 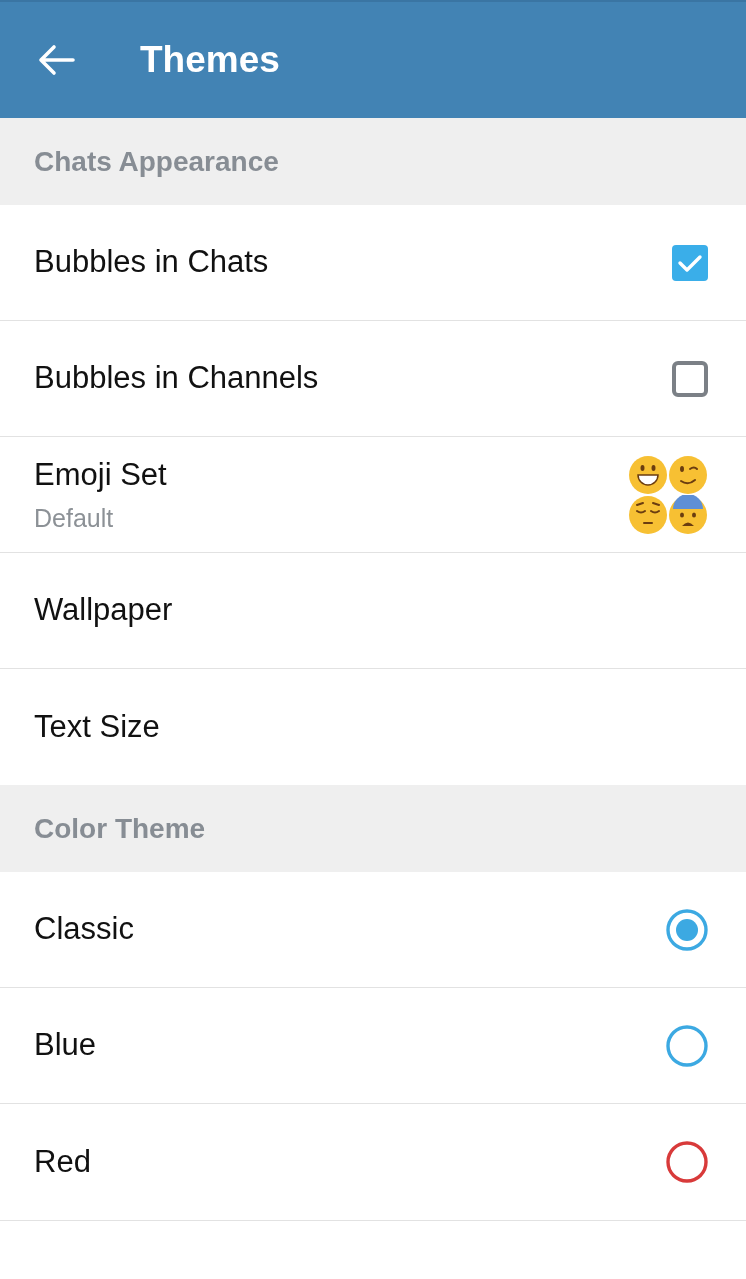 What do you see at coordinates (152, 262) in the screenshot?
I see `row-label: Bubbles in Chats` at bounding box center [152, 262].